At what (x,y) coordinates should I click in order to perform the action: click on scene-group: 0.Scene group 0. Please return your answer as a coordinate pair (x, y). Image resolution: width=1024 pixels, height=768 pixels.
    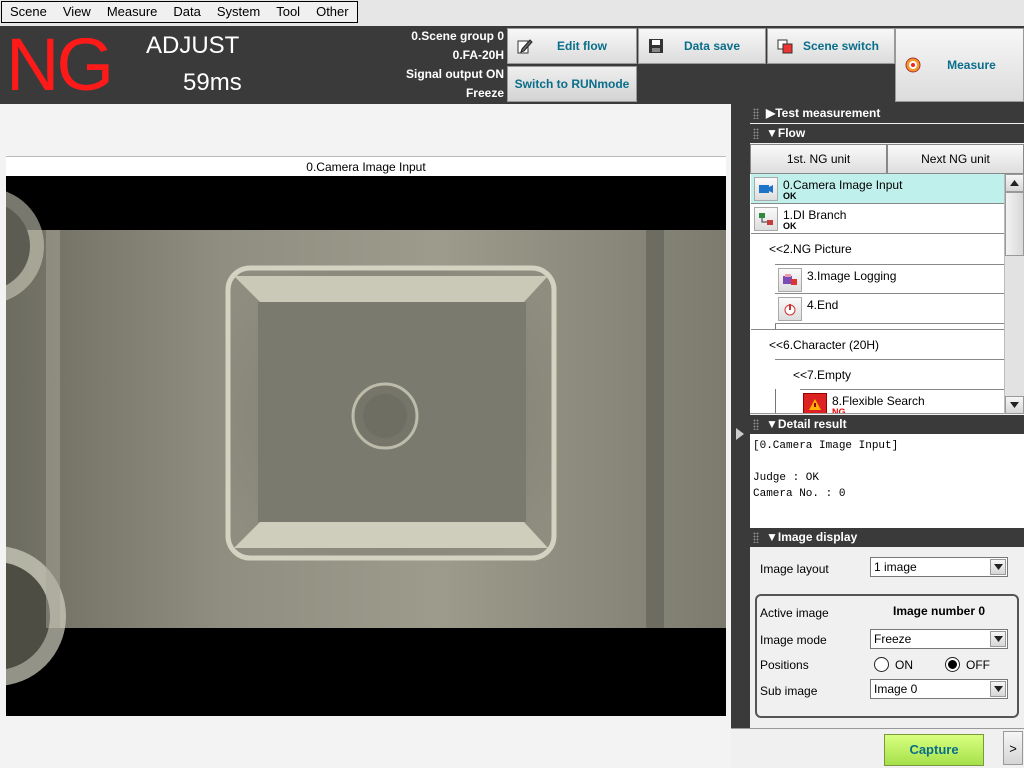
    Looking at the image, I should click on (457, 36).